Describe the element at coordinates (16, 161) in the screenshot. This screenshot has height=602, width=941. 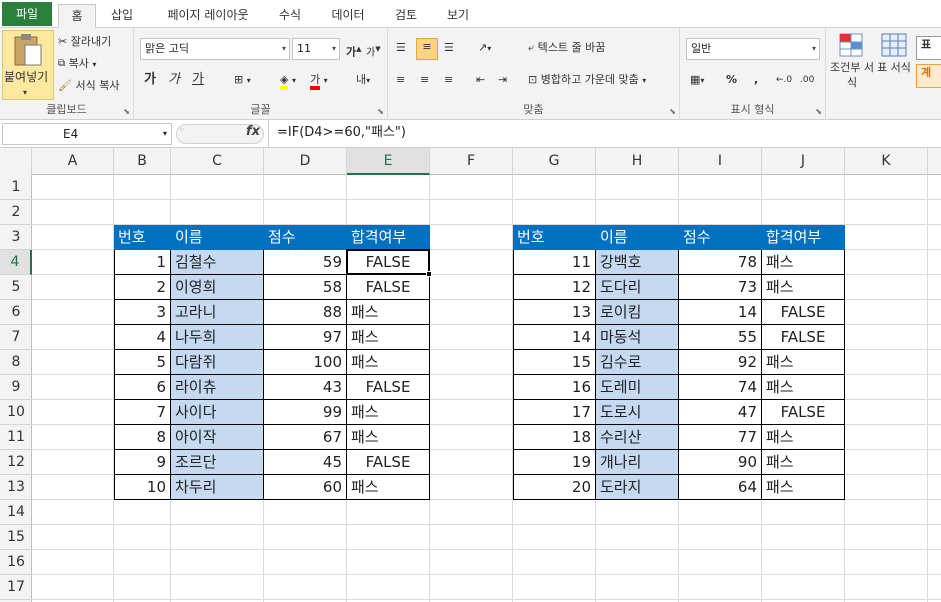
I see `select-all-corner` at that location.